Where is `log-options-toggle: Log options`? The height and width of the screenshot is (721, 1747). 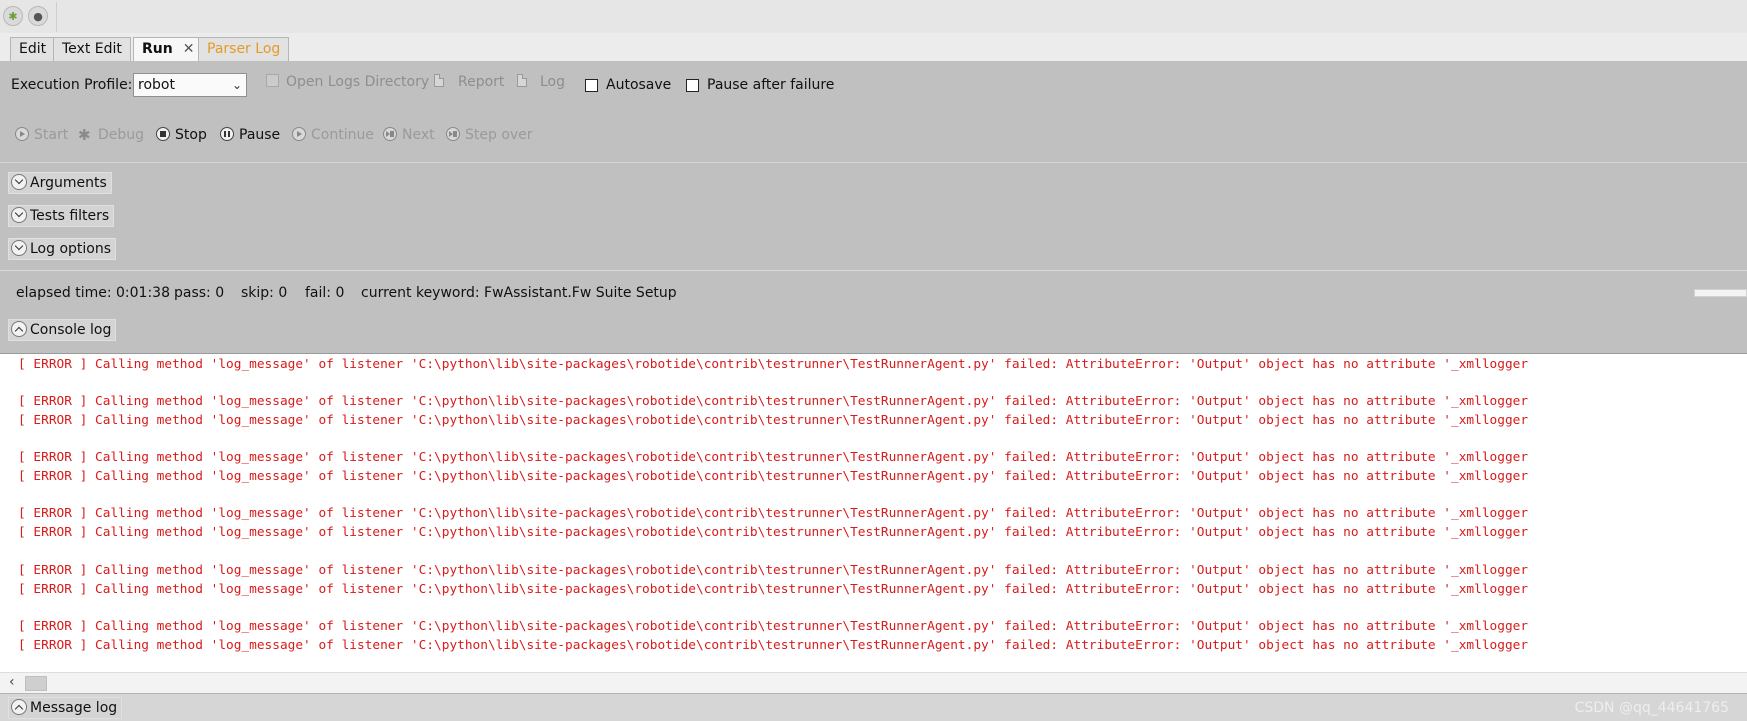
log-options-toggle: Log options is located at coordinates (62, 249).